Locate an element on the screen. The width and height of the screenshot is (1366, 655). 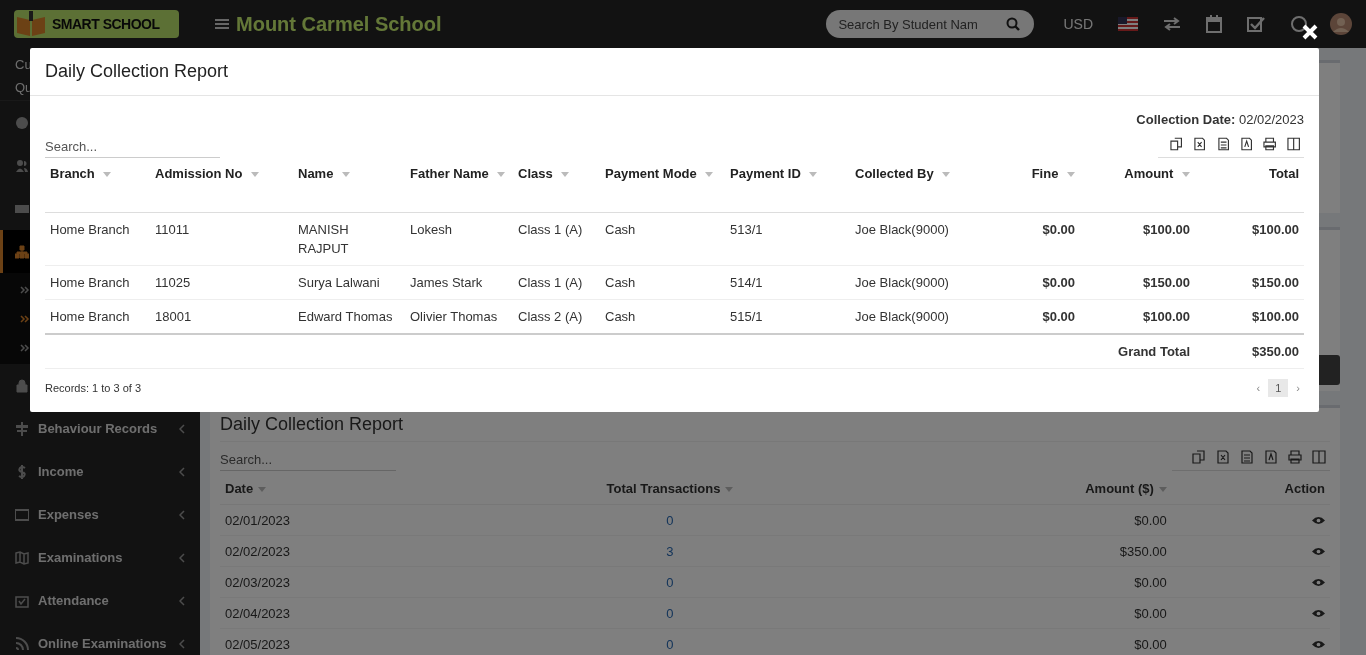
sidebar-label: Attendance is located at coordinates (74, 600).